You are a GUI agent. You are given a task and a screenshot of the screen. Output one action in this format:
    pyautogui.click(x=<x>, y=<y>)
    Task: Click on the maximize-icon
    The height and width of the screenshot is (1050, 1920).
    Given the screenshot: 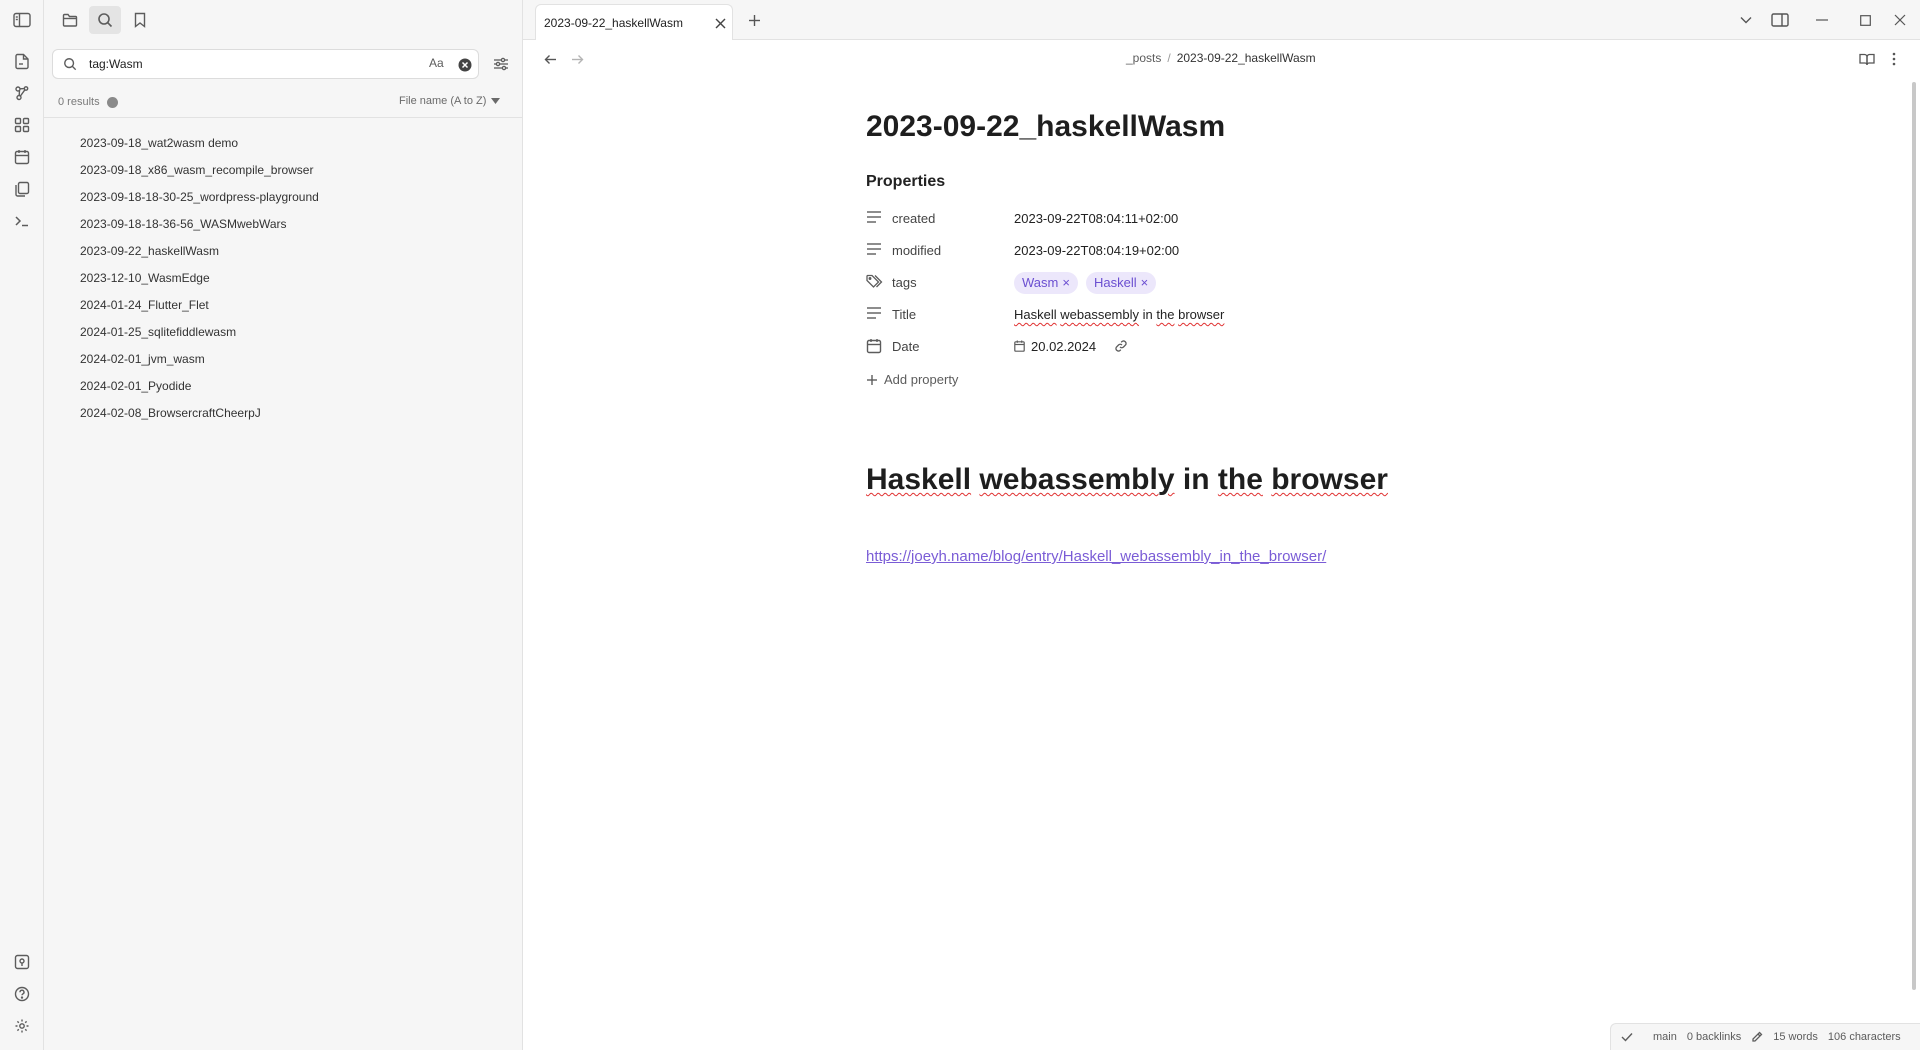 What is the action you would take?
    pyautogui.click(x=1865, y=20)
    